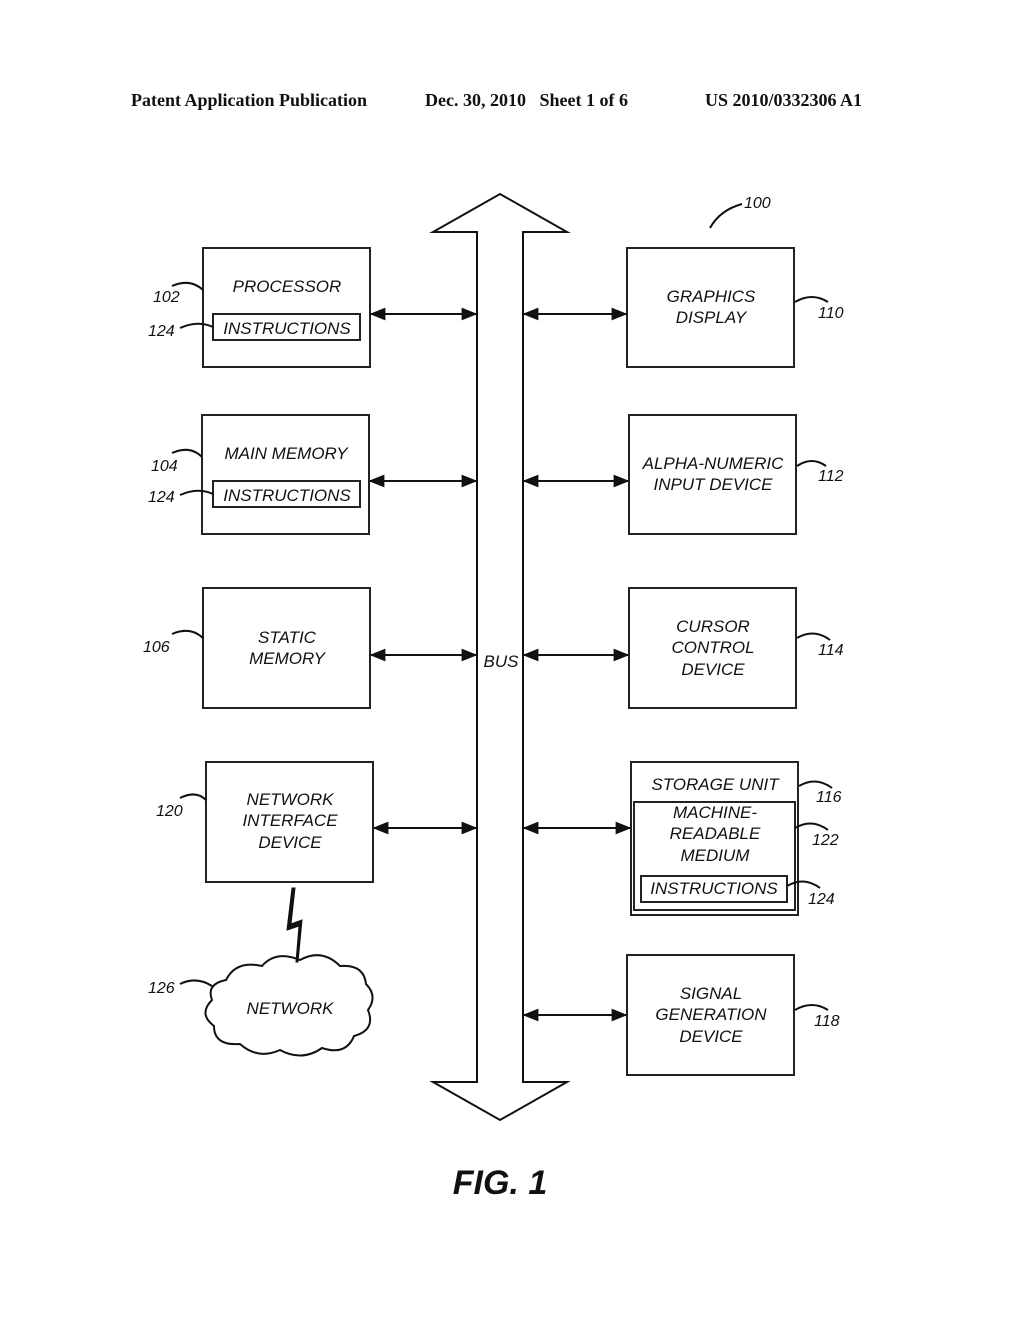 The width and height of the screenshot is (1024, 1320). I want to click on processor-instructions-ref: 124, so click(161, 331).